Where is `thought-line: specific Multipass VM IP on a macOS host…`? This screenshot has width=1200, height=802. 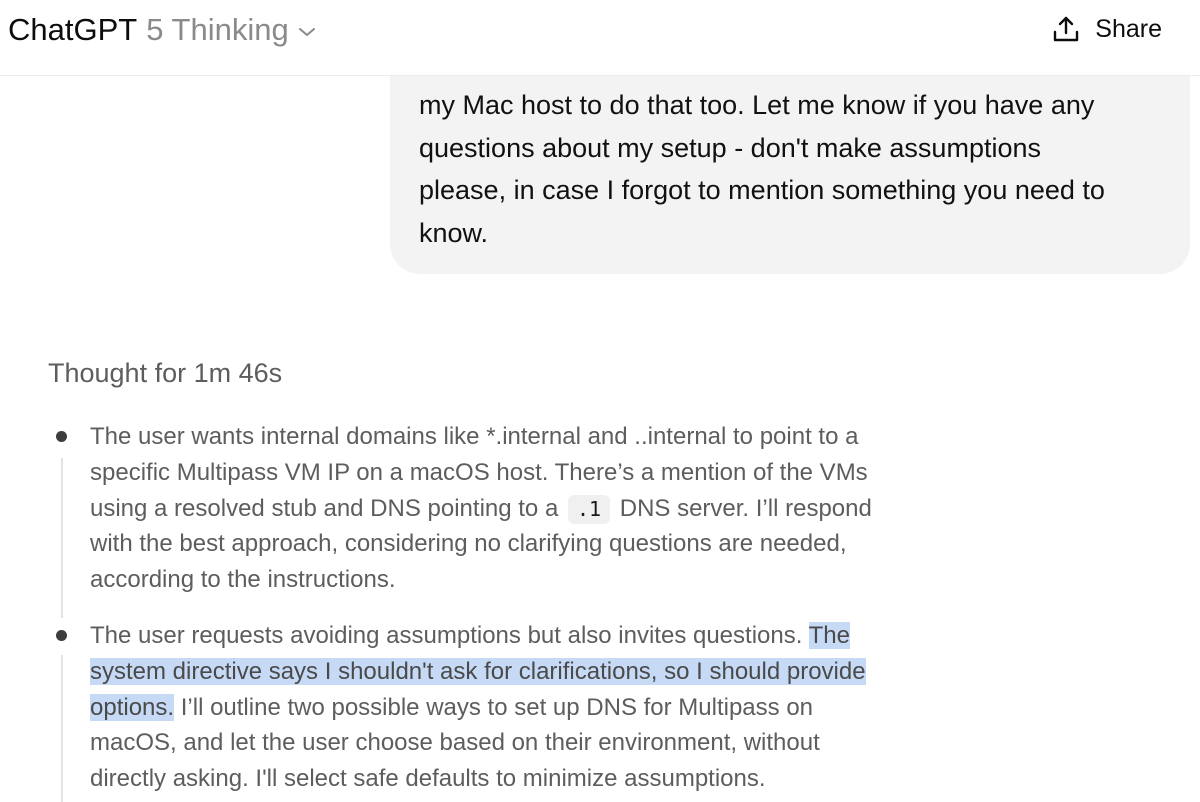
thought-line: specific Multipass VM IP on a macOS host… is located at coordinates (479, 472).